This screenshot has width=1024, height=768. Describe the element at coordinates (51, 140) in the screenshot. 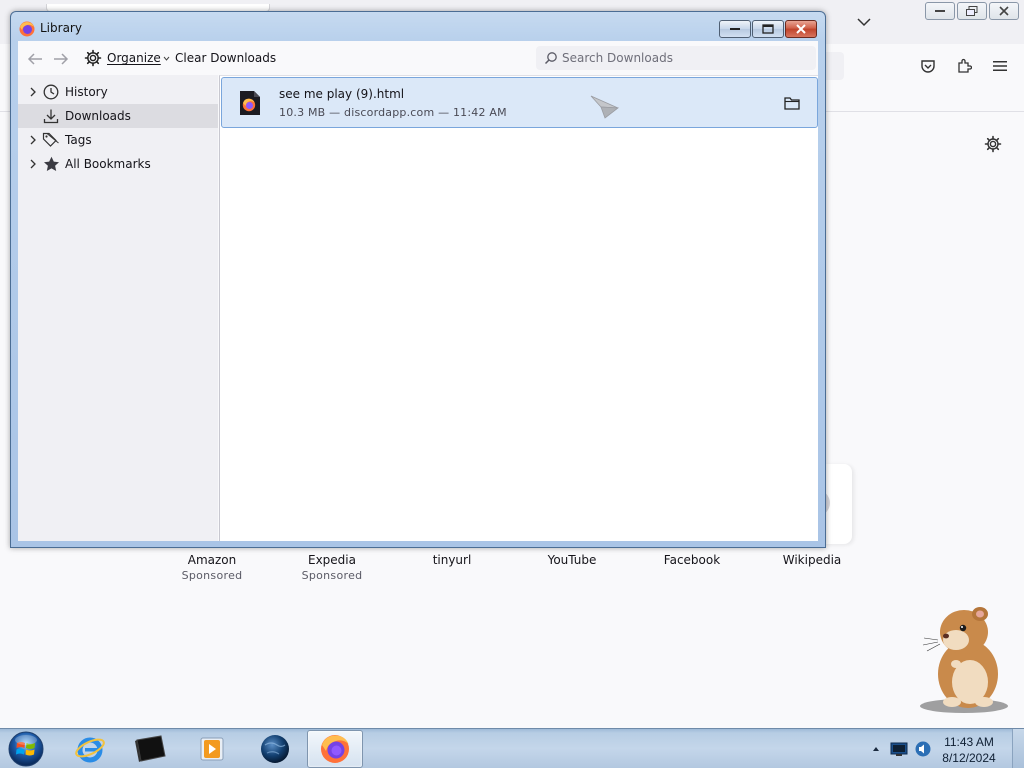

I see `tag-icon` at that location.